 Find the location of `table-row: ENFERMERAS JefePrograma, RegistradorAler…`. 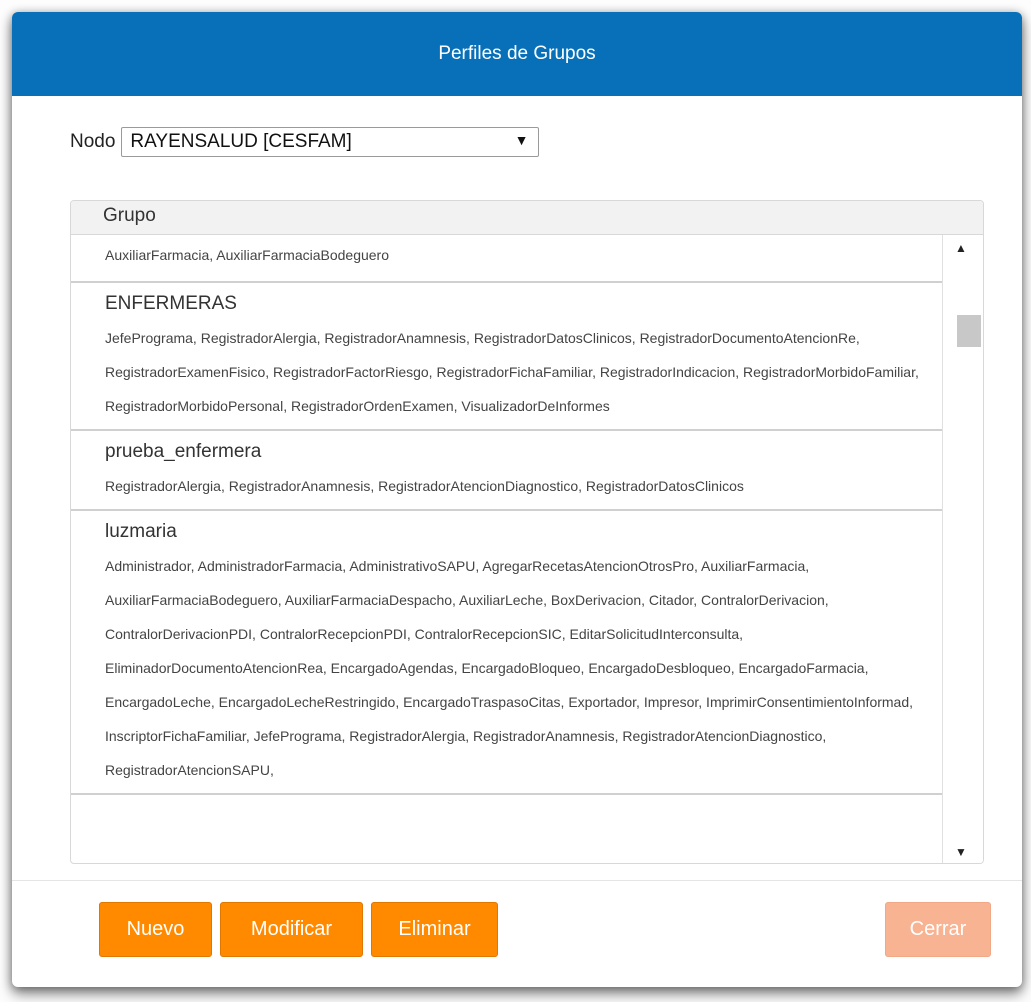

table-row: ENFERMERAS JefePrograma, RegistradorAler… is located at coordinates (508, 357).